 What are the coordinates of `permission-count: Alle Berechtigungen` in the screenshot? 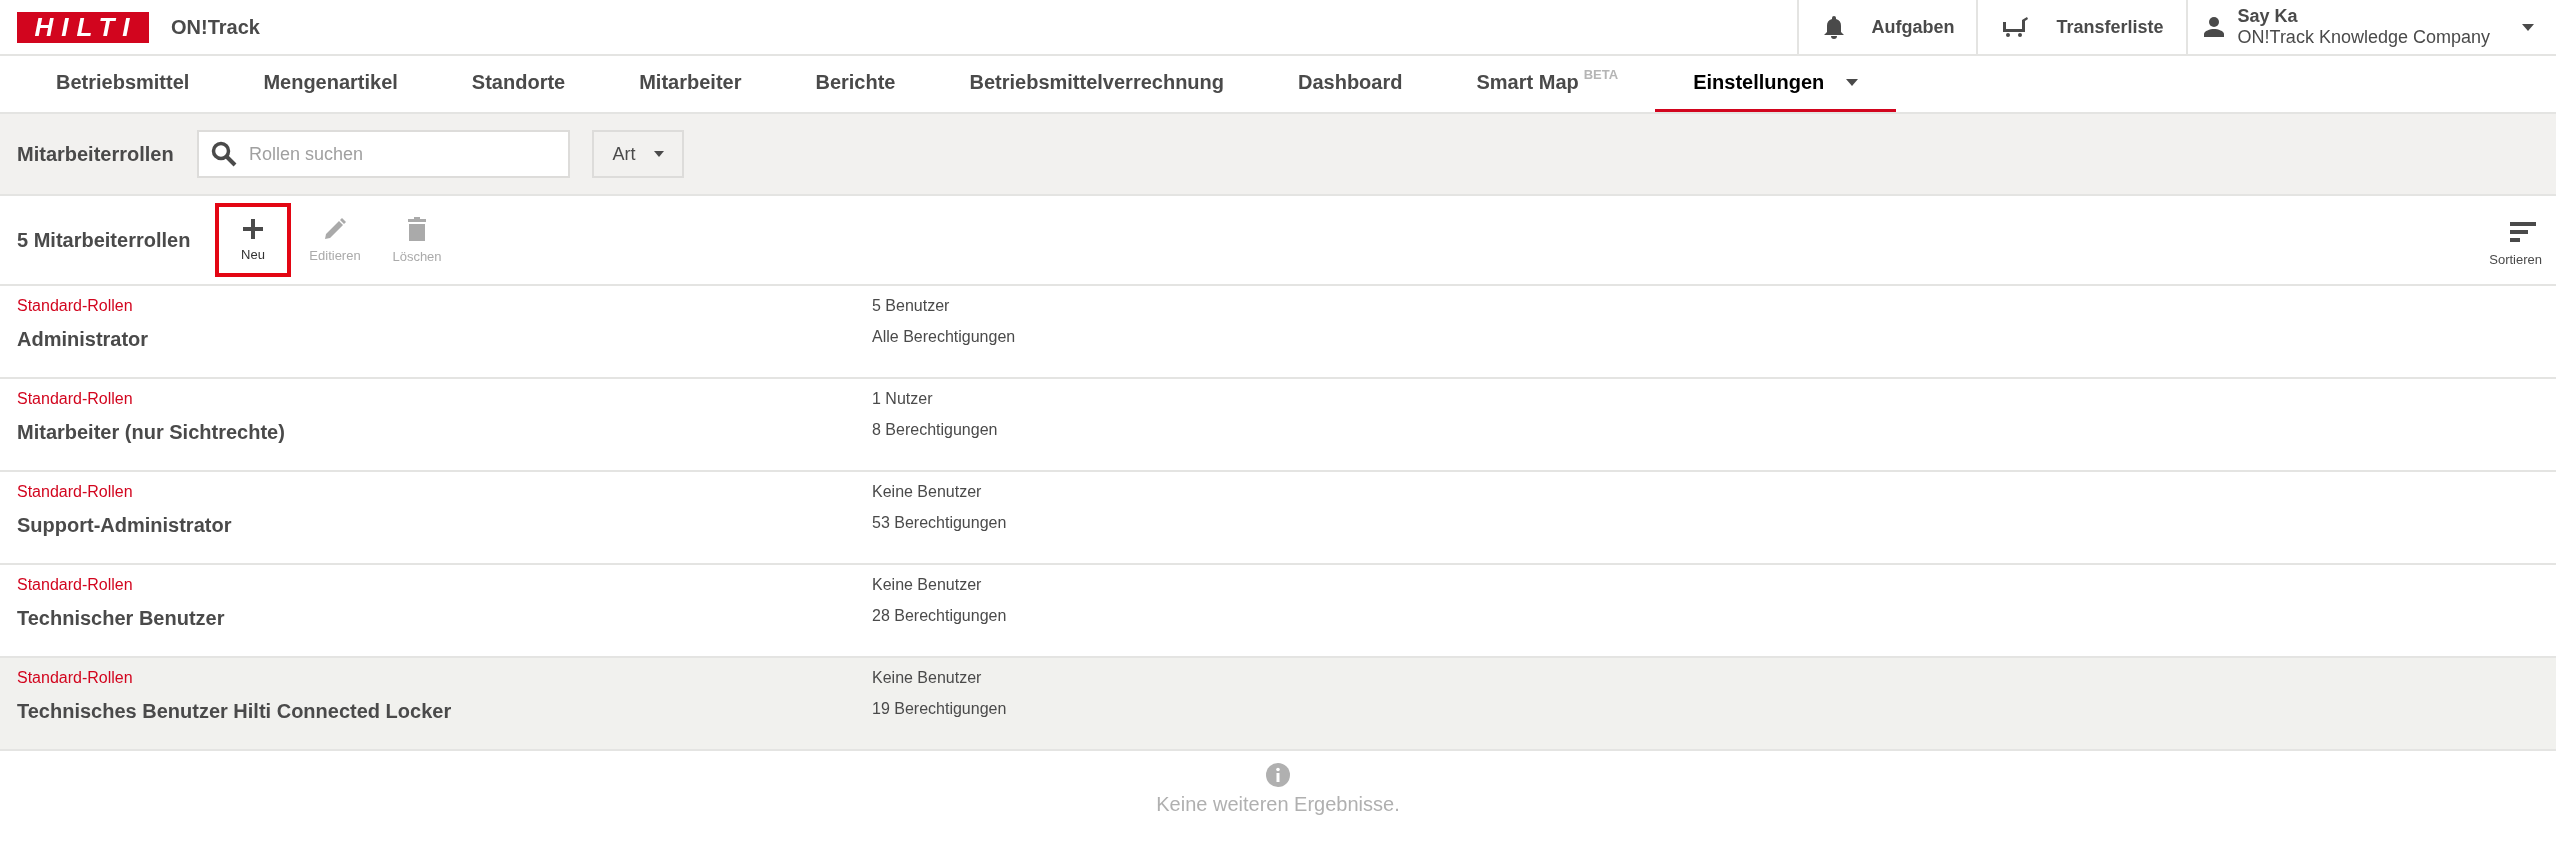 It's located at (944, 337).